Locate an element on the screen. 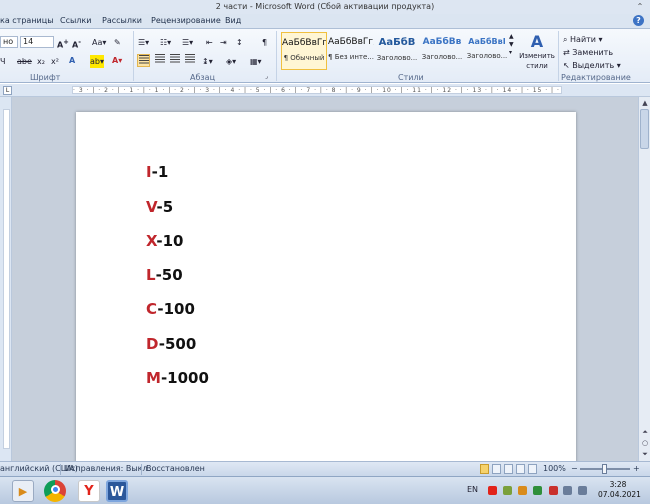  numbering-icon: ☷▾ is located at coordinates (165, 42).